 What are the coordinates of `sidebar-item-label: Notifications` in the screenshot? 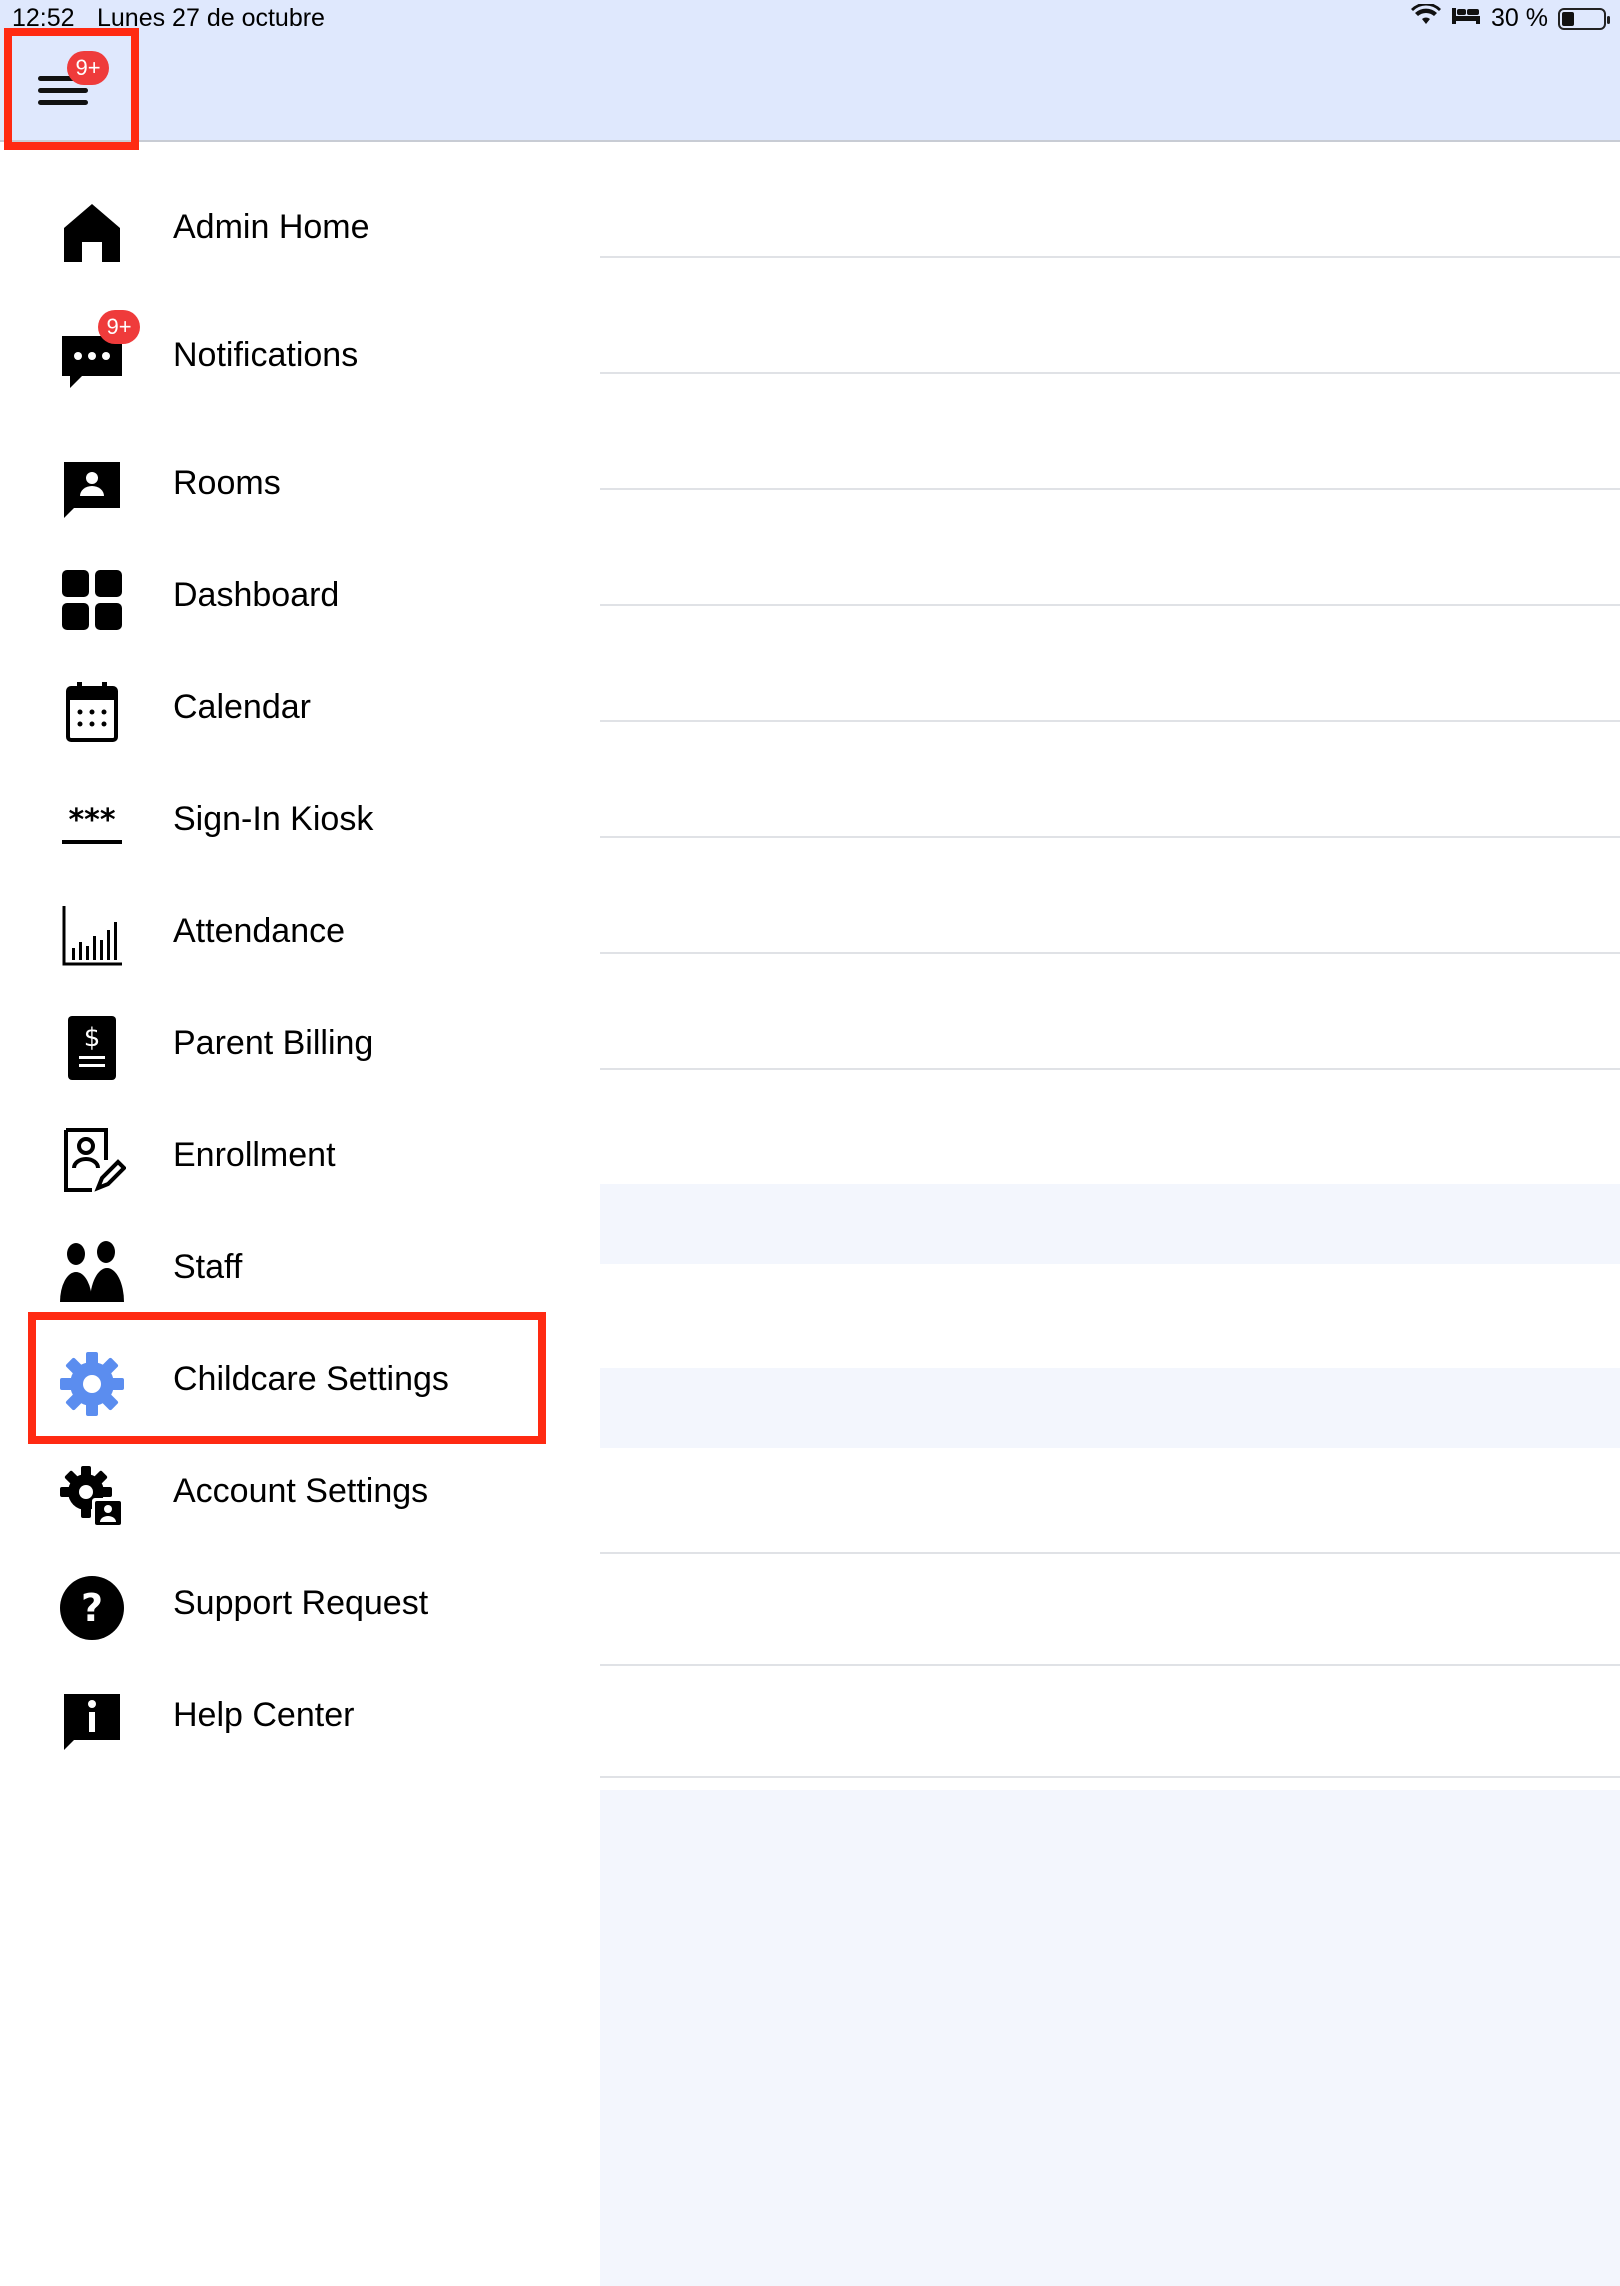 It's located at (266, 355).